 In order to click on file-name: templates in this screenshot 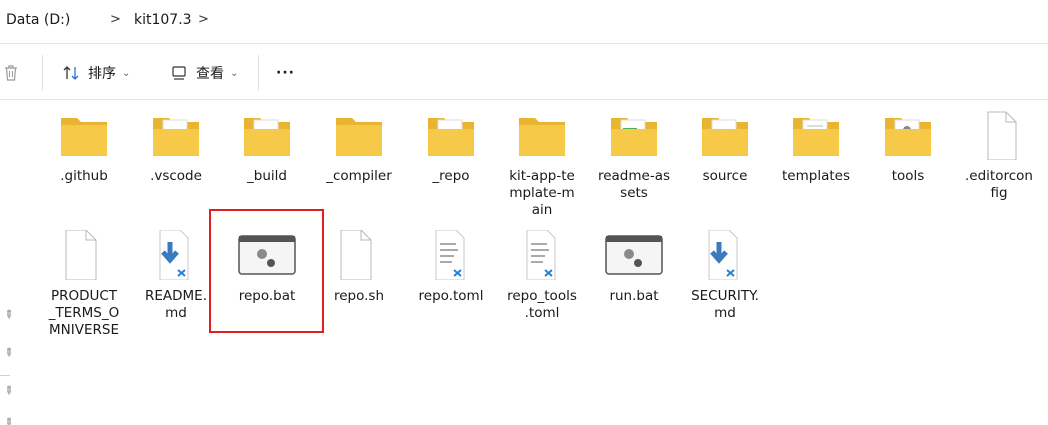, I will do `click(816, 176)`.